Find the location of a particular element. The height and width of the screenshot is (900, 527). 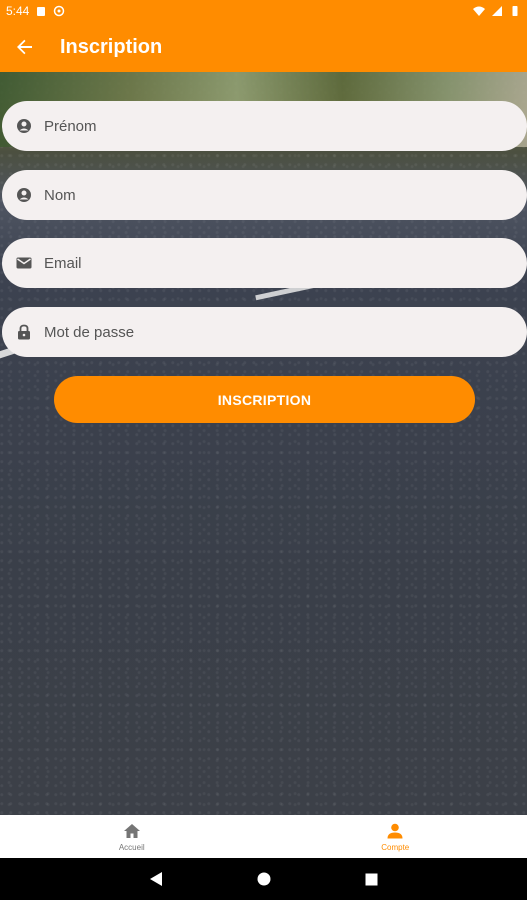

circle-home-icon is located at coordinates (263, 879).